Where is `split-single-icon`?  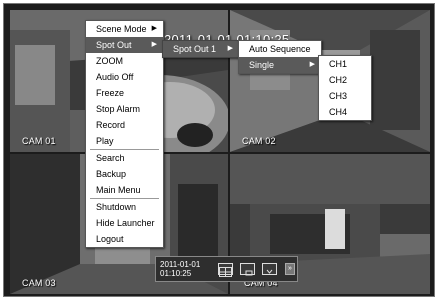 split-single-icon is located at coordinates (247, 269).